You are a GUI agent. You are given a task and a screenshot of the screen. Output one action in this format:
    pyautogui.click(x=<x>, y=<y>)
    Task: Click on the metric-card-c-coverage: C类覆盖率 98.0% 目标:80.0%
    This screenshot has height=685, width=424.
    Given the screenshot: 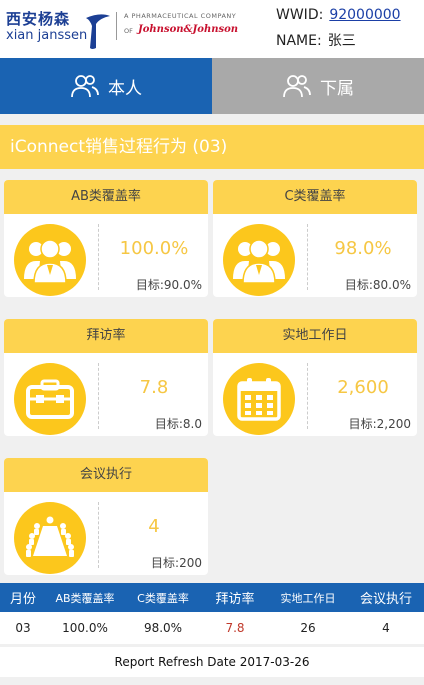 What is the action you would take?
    pyautogui.click(x=315, y=238)
    